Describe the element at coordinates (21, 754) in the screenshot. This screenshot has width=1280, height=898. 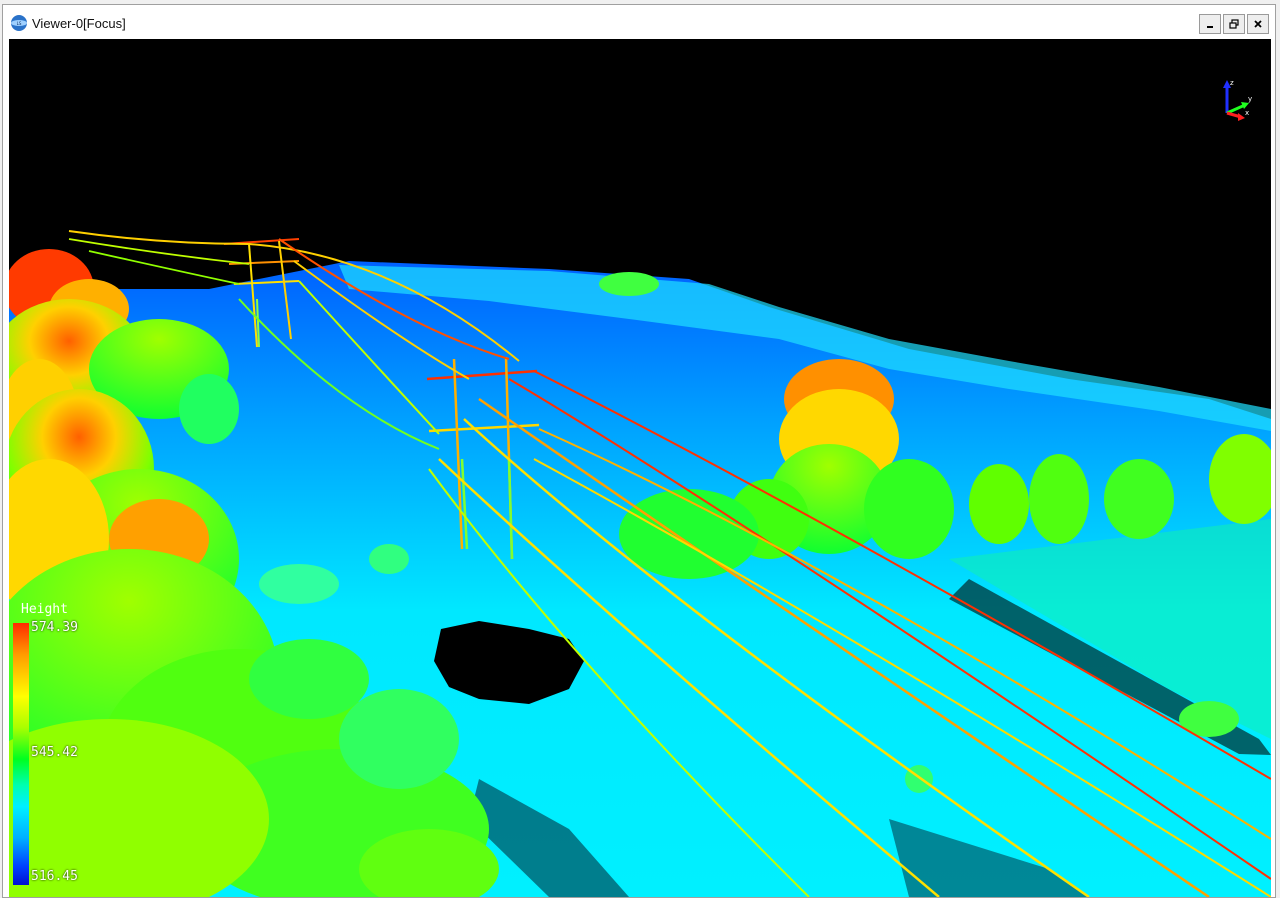
I see `legend-color-bar` at that location.